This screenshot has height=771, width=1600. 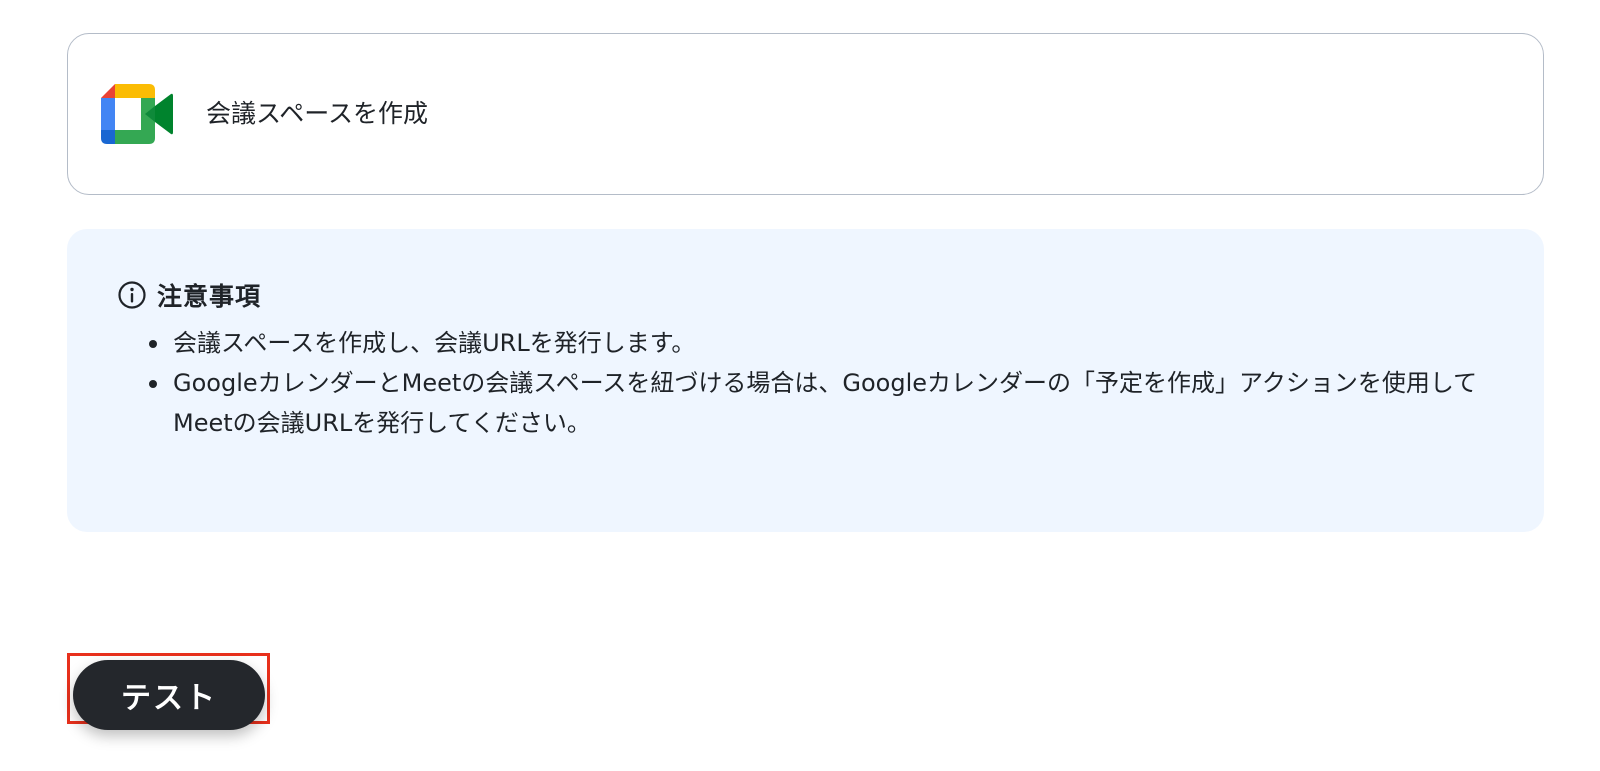 I want to click on test-button-highlight: テスト, so click(x=168, y=691).